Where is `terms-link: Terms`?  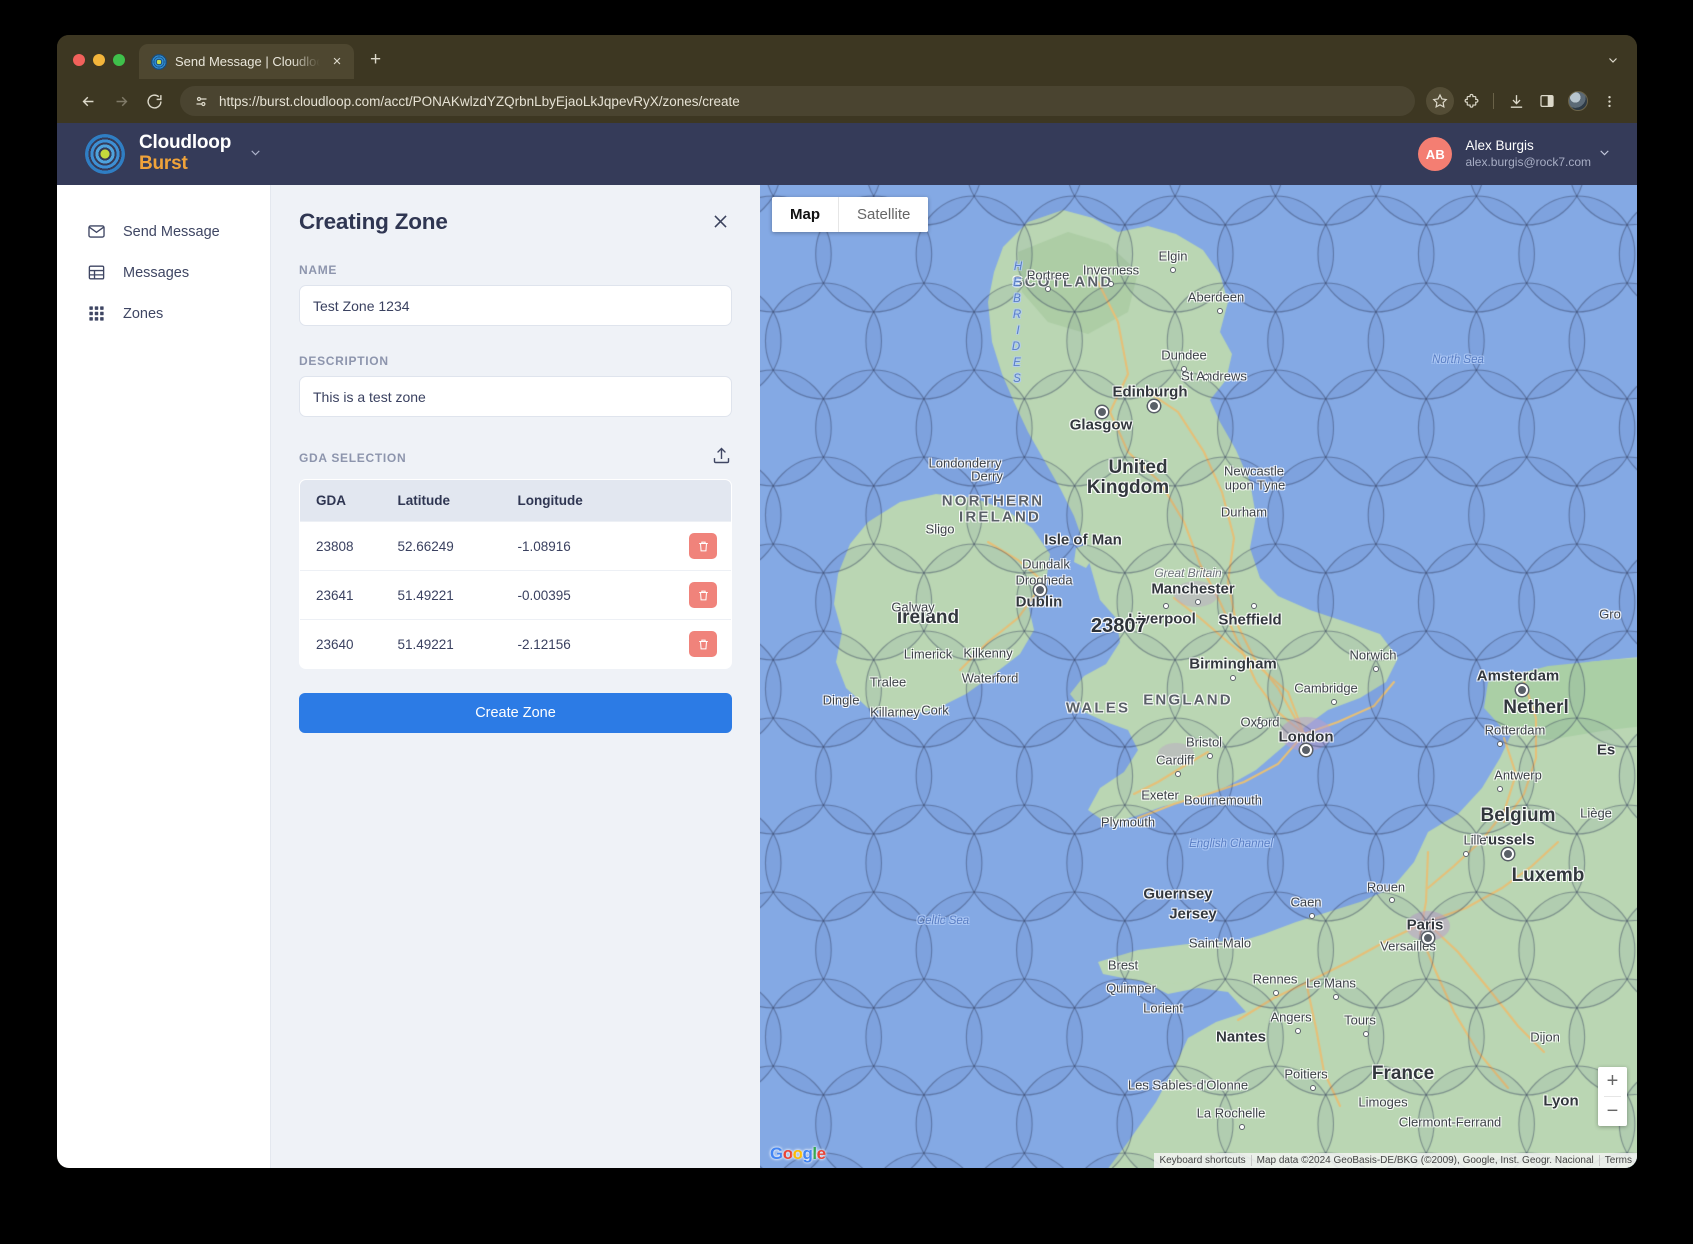
terms-link: Terms is located at coordinates (1617, 1160).